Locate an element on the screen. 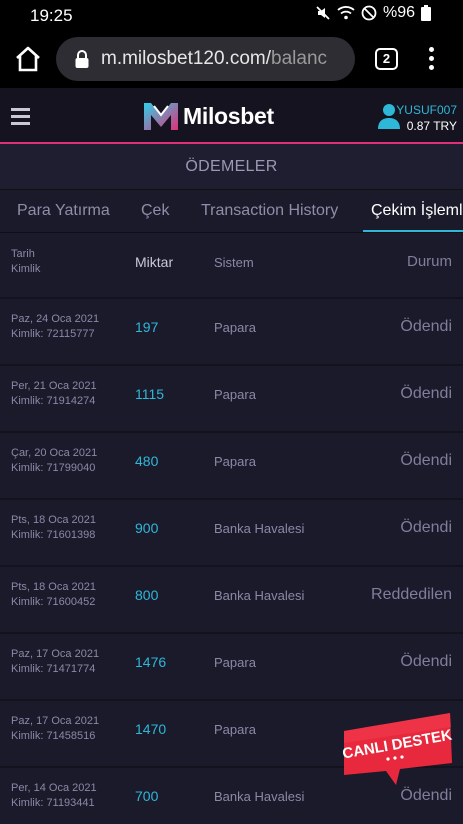 The height and width of the screenshot is (824, 463). row-date: Paz, 24 Oca 2021 is located at coordinates (55, 319).